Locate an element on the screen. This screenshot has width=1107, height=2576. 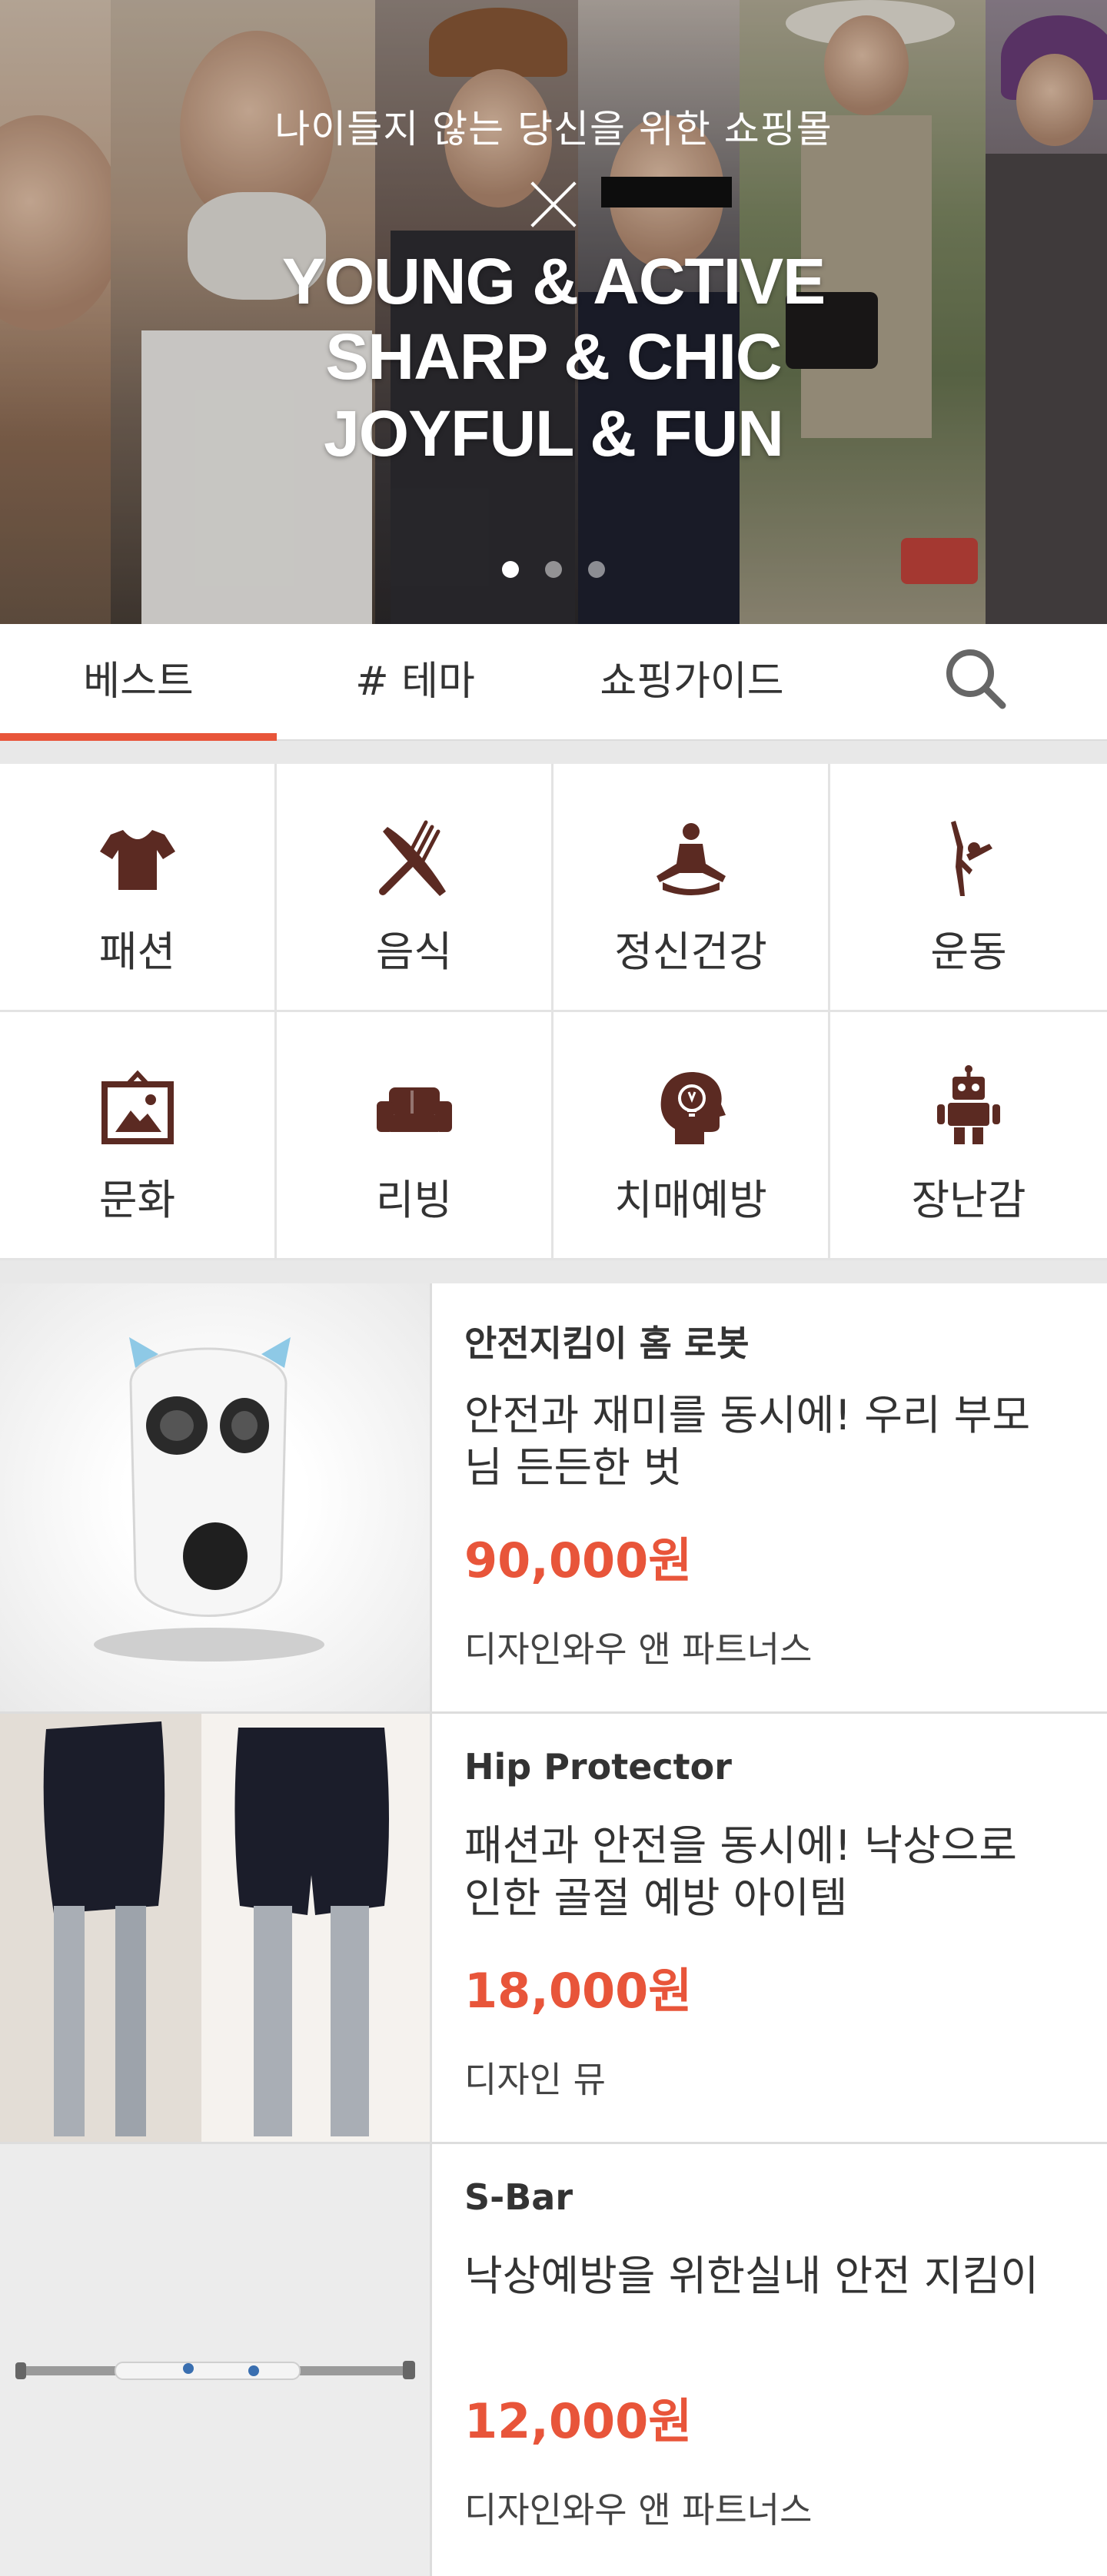
category-label: 운동 is located at coordinates (968, 952).